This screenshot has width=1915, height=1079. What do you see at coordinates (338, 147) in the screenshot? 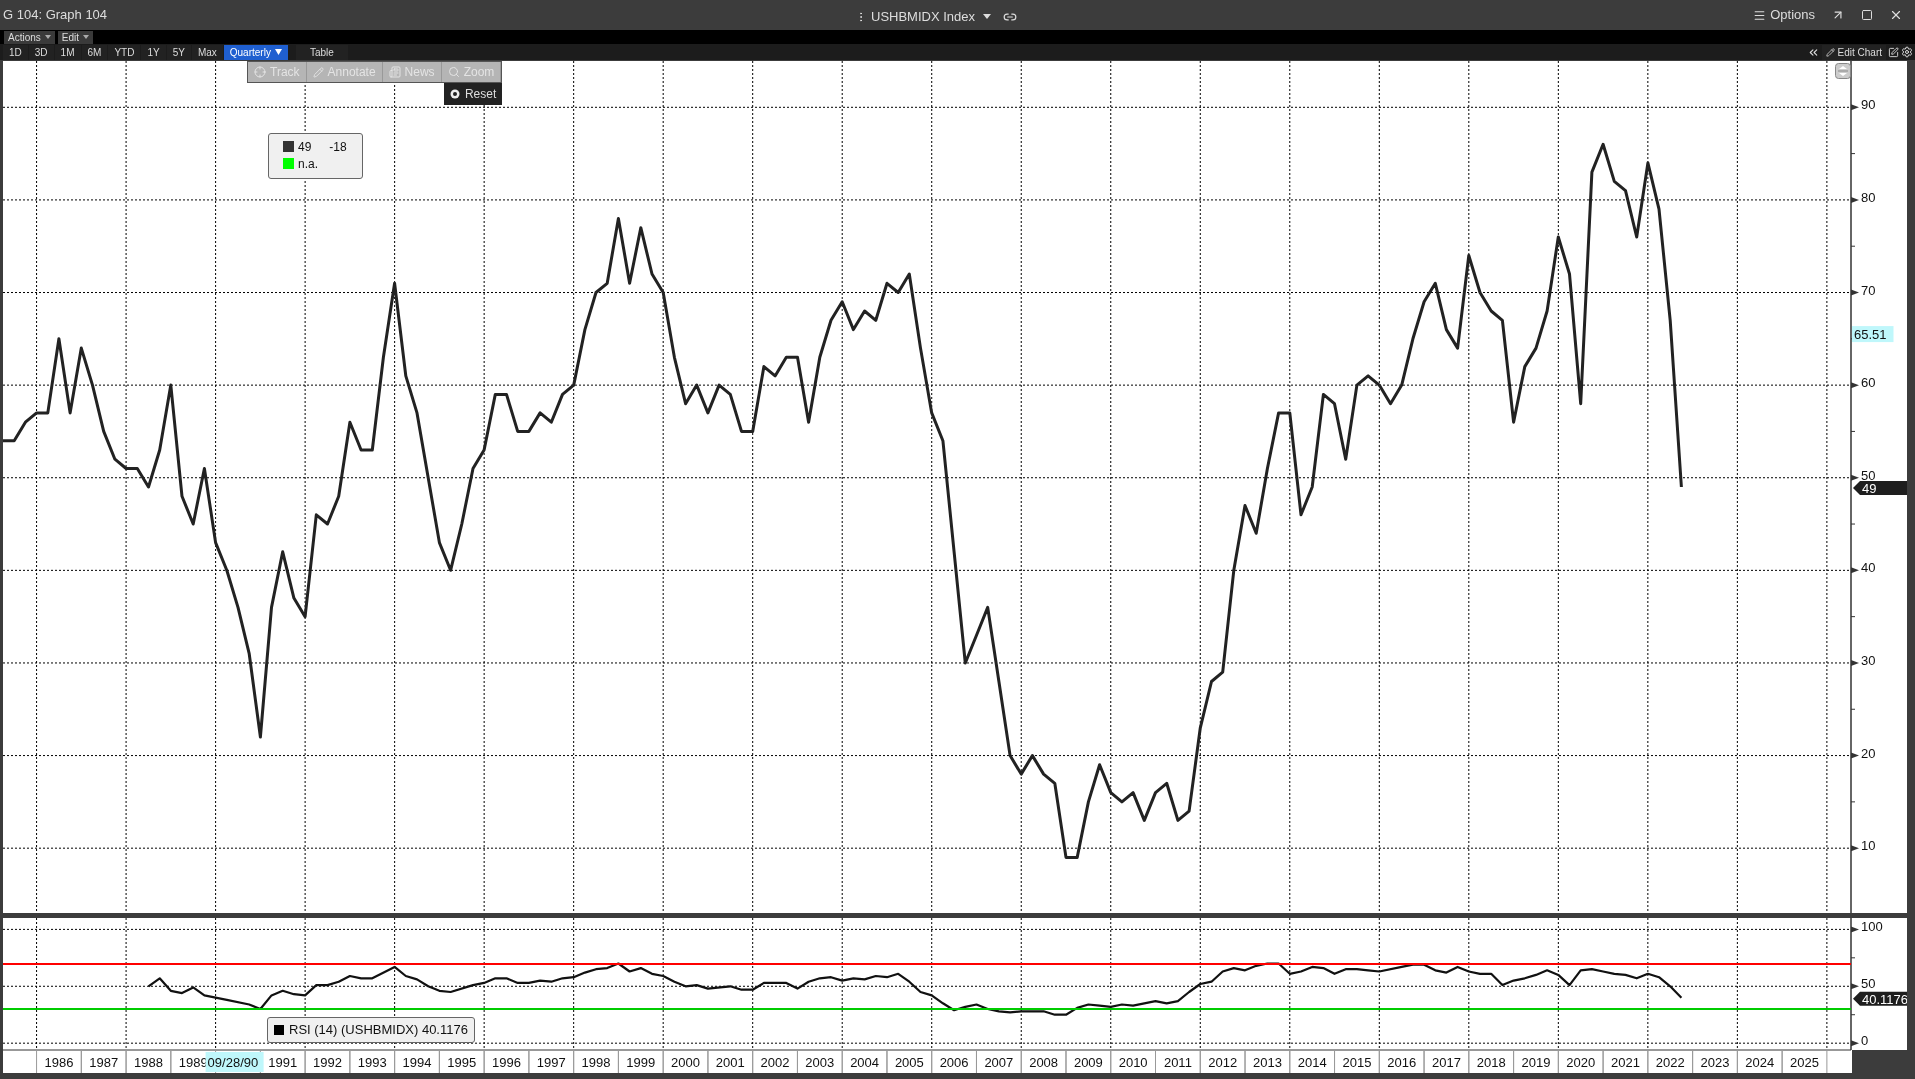
I see `legend-change: -18` at bounding box center [338, 147].